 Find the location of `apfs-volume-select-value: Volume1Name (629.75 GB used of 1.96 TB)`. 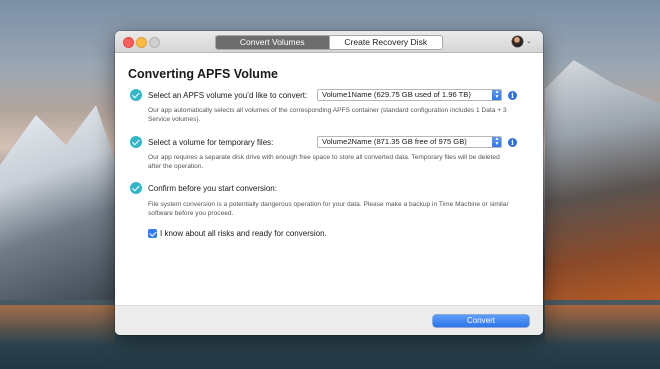

apfs-volume-select-value: Volume1Name (629.75 GB used of 1.96 TB) is located at coordinates (396, 94).